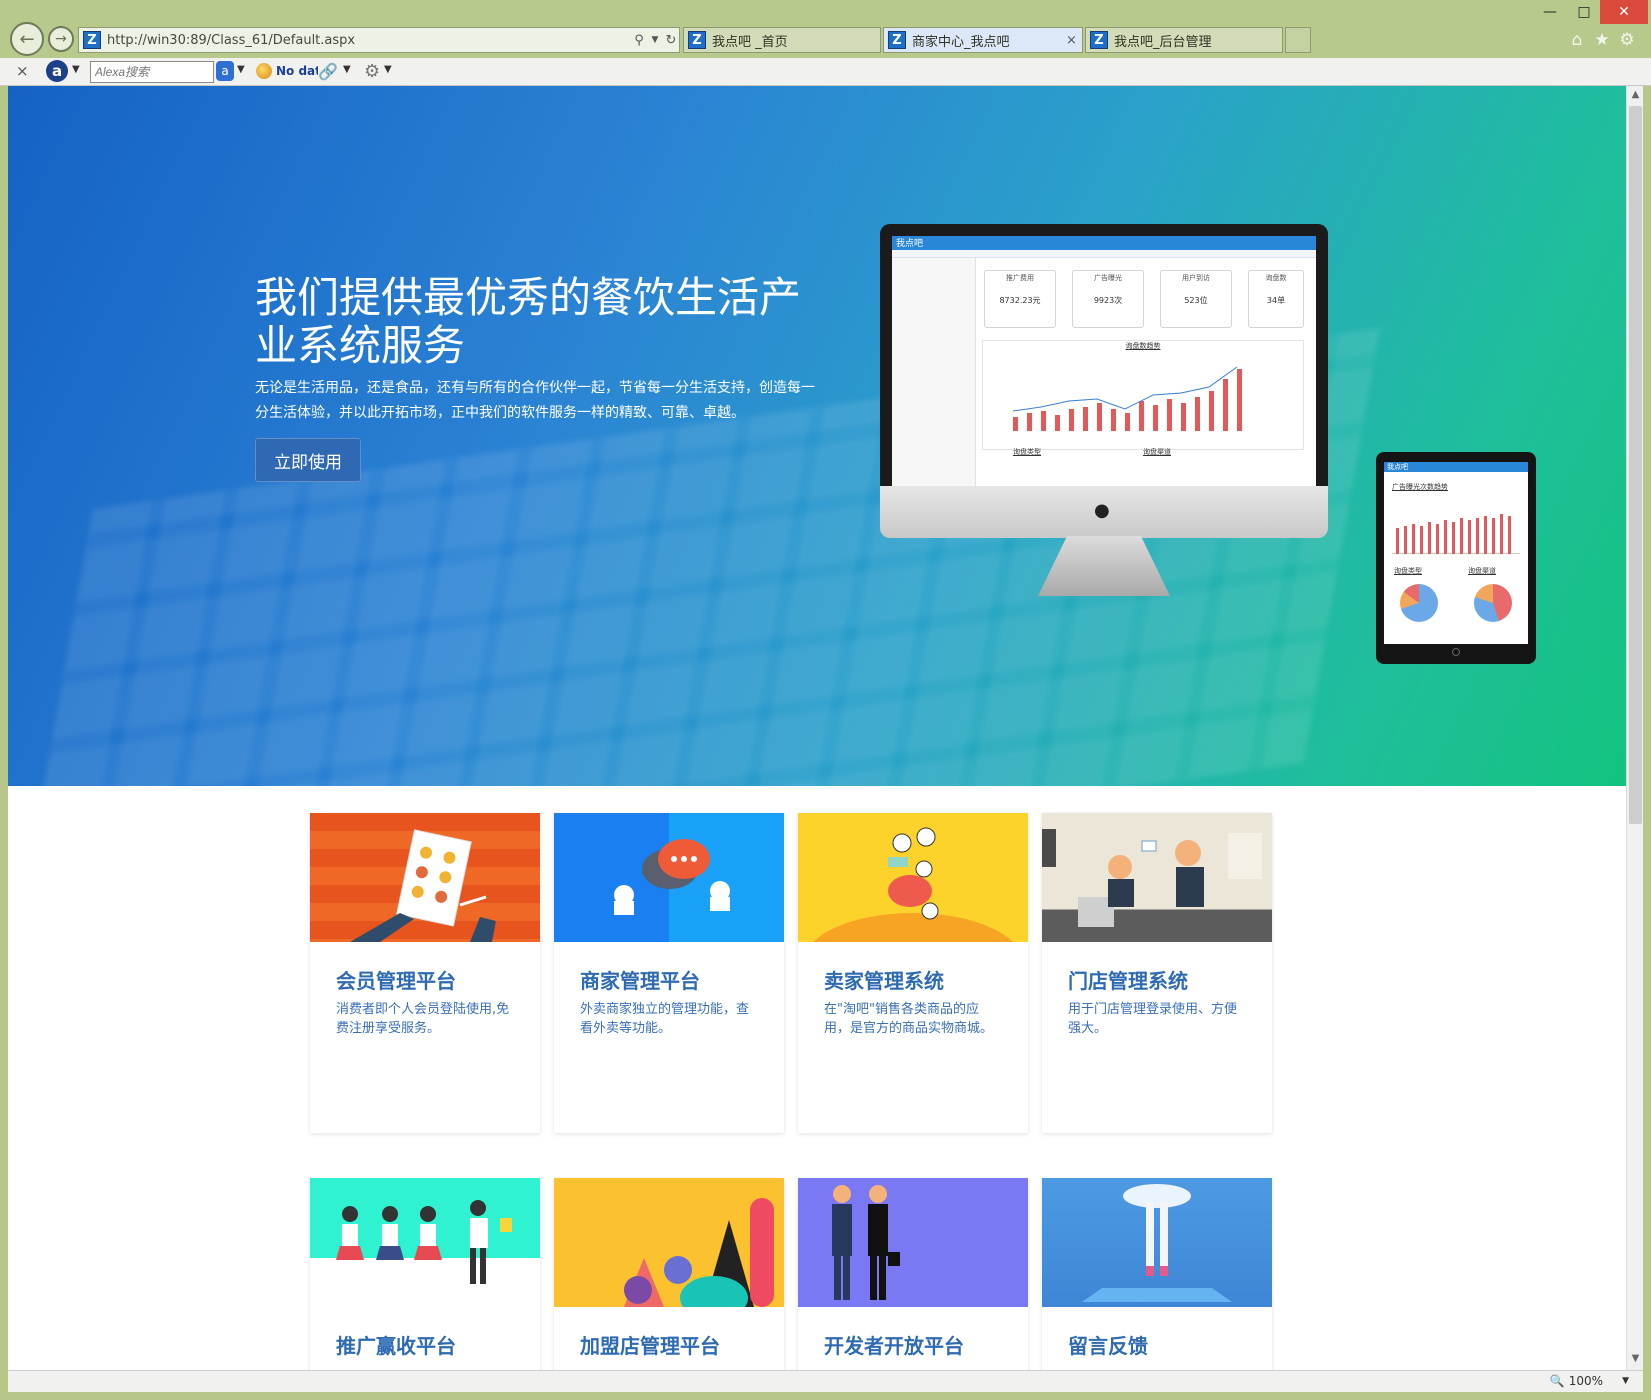  Describe the element at coordinates (650, 1344) in the screenshot. I see `card-title: 加盟店管理平台` at that location.